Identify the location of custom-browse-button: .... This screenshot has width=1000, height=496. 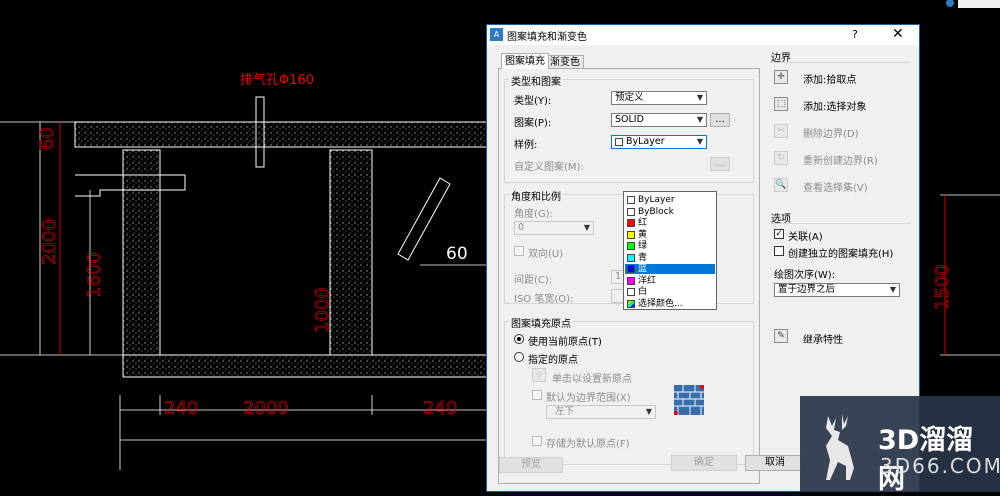
(720, 164).